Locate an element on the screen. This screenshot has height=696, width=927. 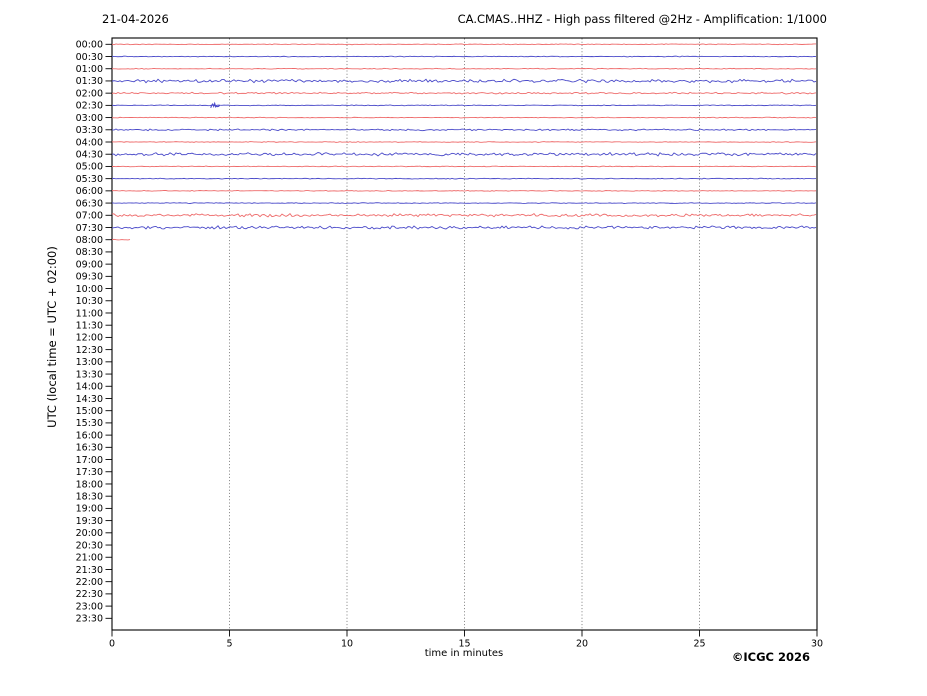
y-tick-label: 17:00 is located at coordinates (89, 460).